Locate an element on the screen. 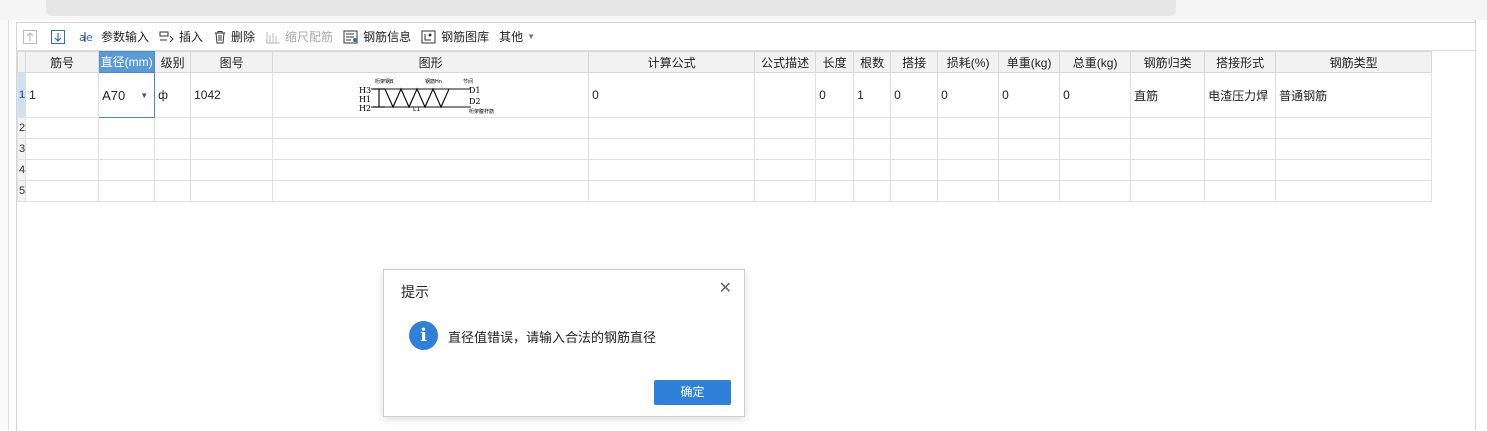 Image resolution: width=1487 pixels, height=431 pixels. table-row: 5 is located at coordinates (724, 191).